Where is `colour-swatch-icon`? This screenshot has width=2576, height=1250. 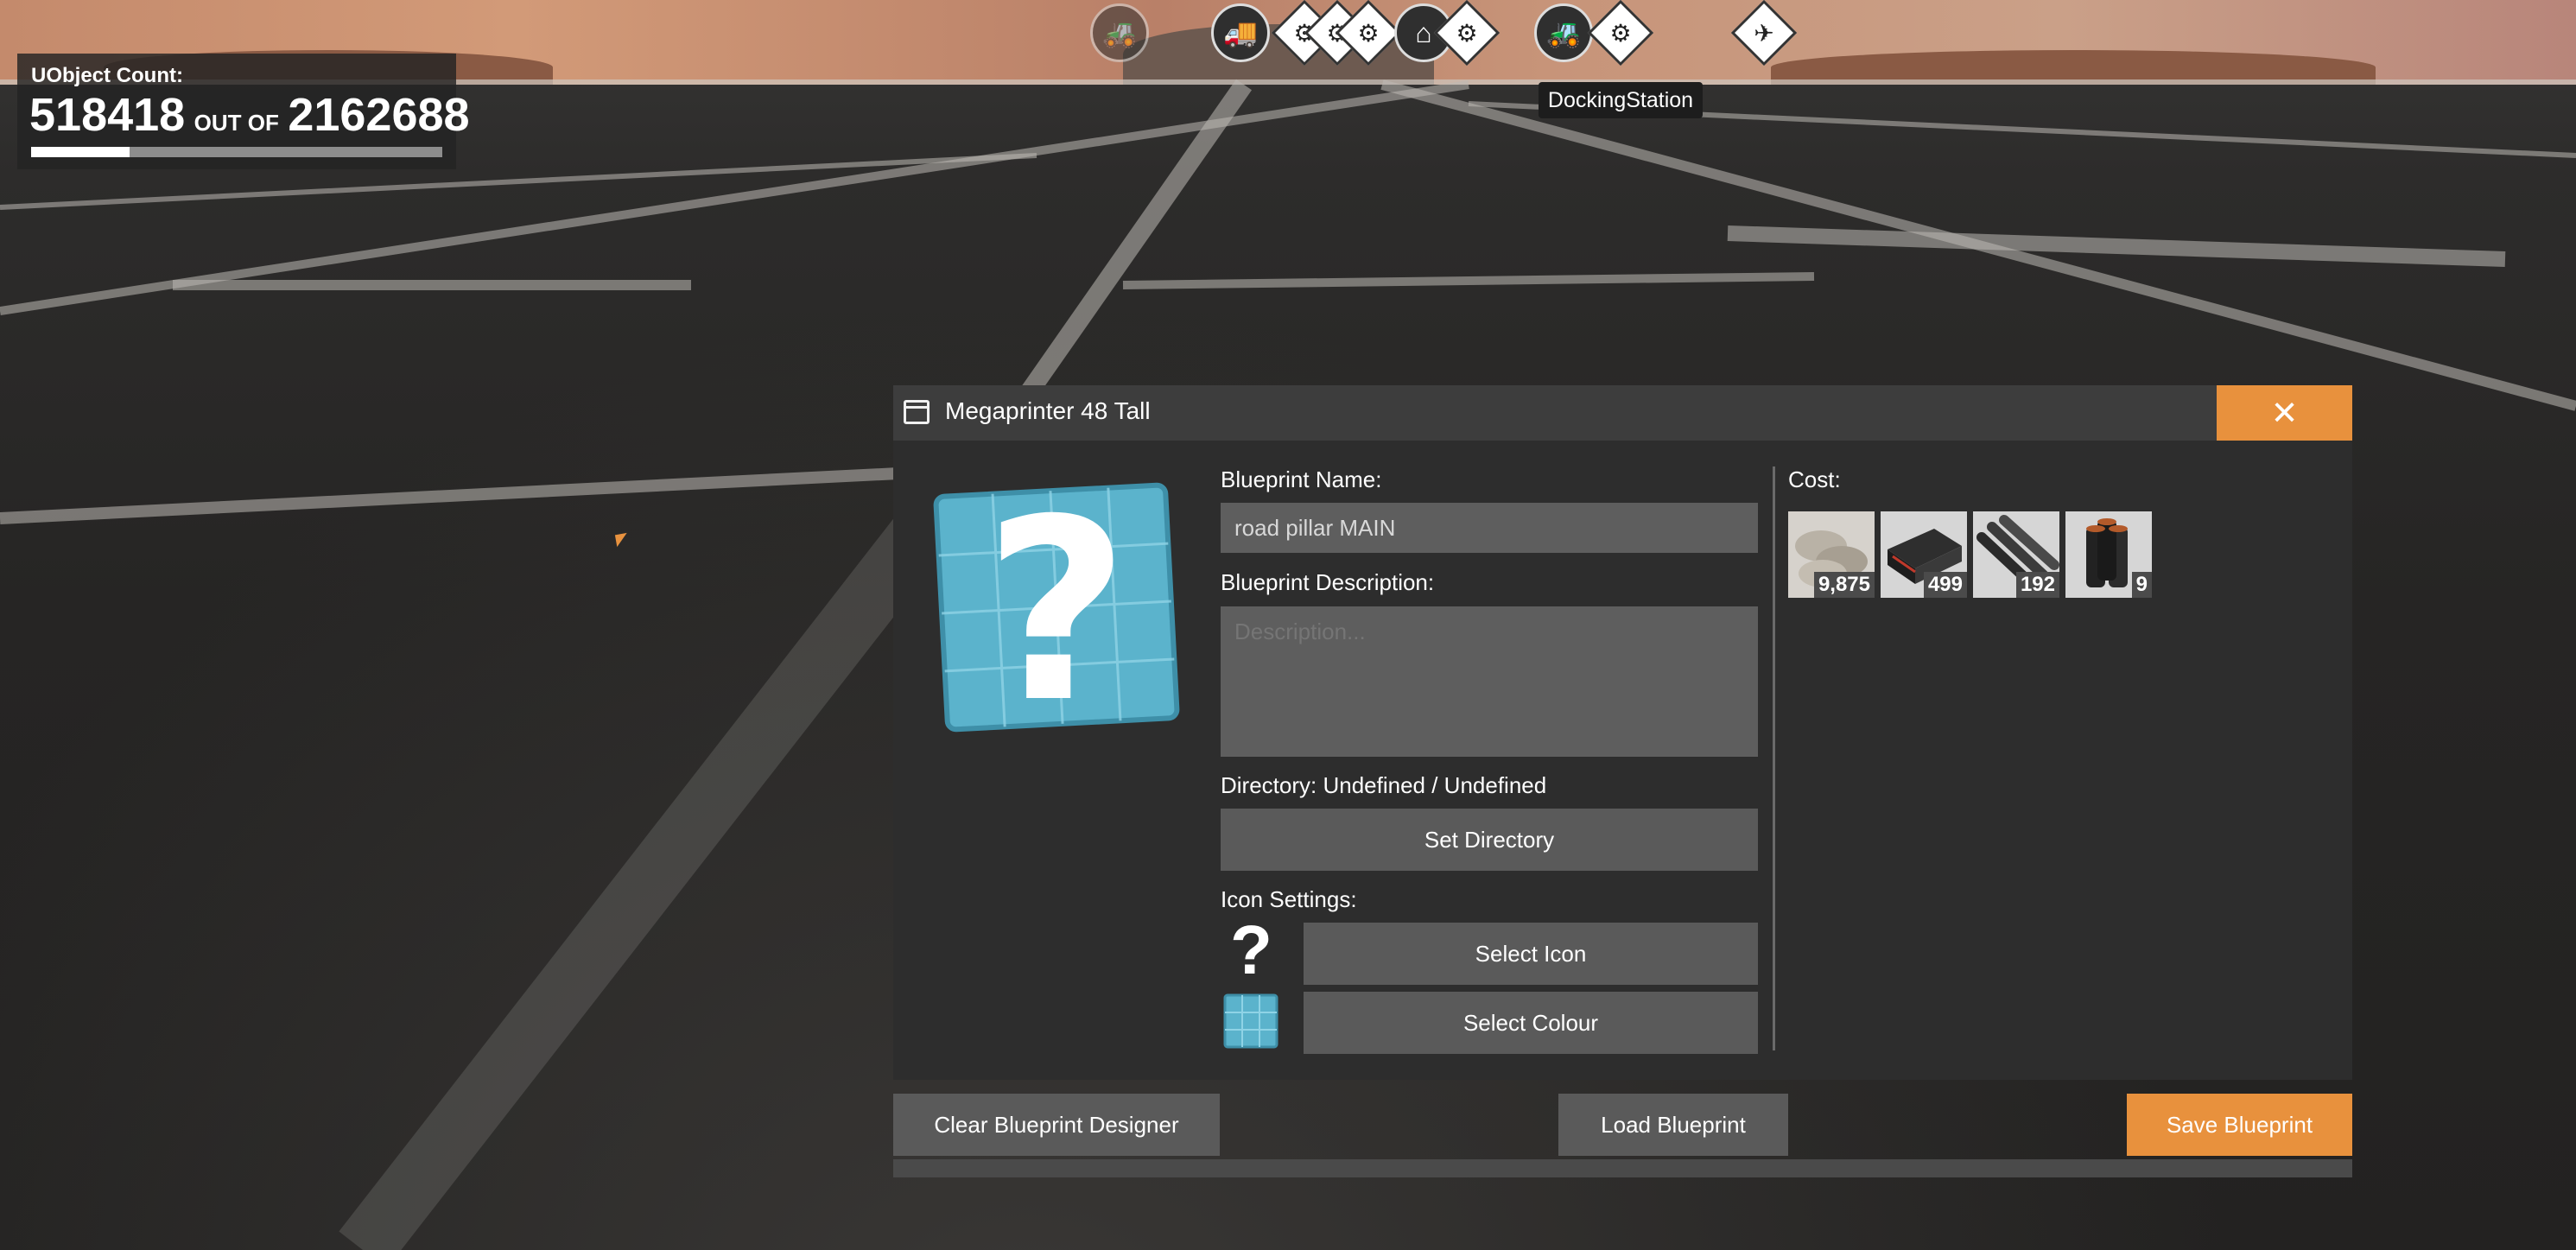
colour-swatch-icon is located at coordinates (1250, 1021).